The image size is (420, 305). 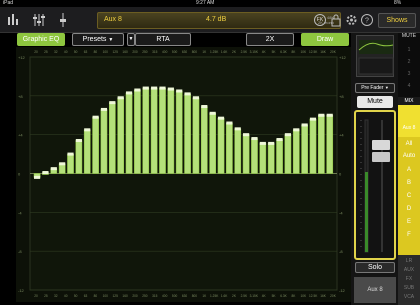 I want to click on zoom-2x-button: 2X, so click(x=270, y=39).